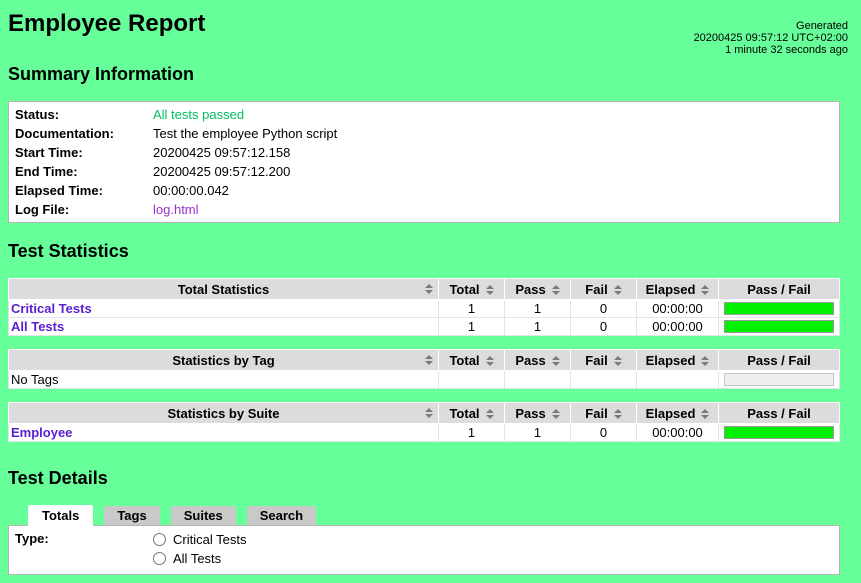  I want to click on radio-option-all-tests: All Tests, so click(198, 558).